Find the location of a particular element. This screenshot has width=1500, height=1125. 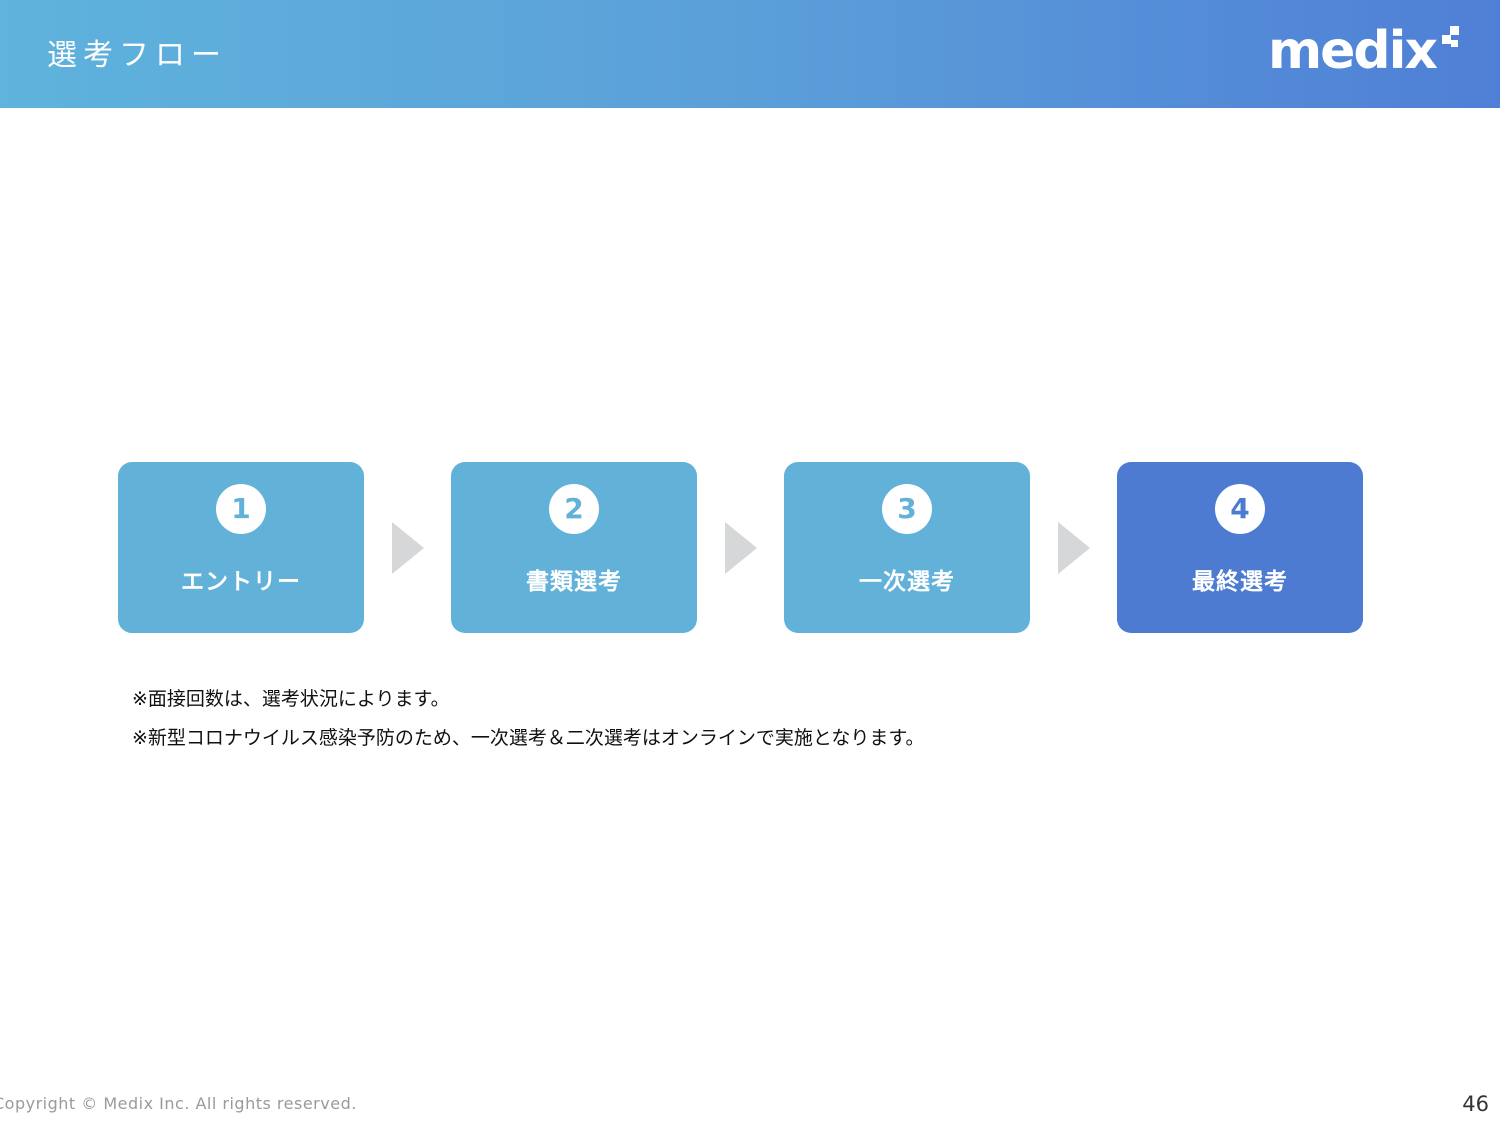

step-document-screening: 2 書類選考 is located at coordinates (574, 547).